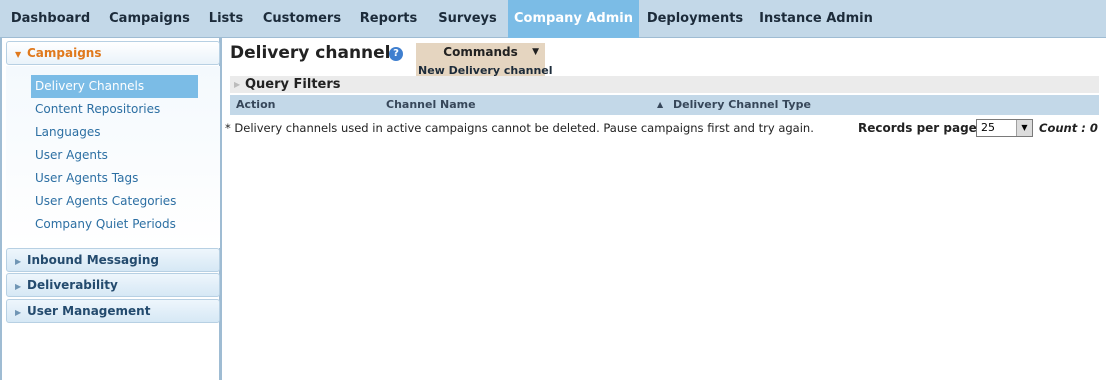  What do you see at coordinates (535, 52) in the screenshot?
I see `dropdown-arrow-icon: ▼` at bounding box center [535, 52].